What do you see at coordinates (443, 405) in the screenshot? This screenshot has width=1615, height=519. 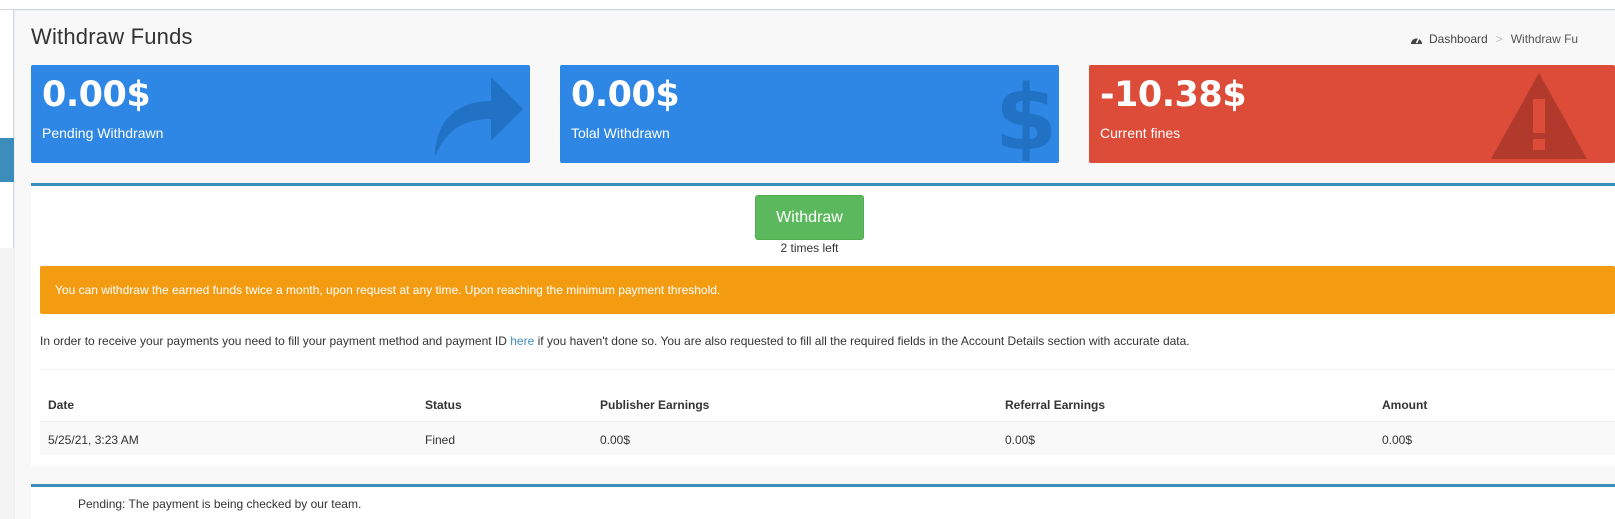 I see `column-header-status: Status` at bounding box center [443, 405].